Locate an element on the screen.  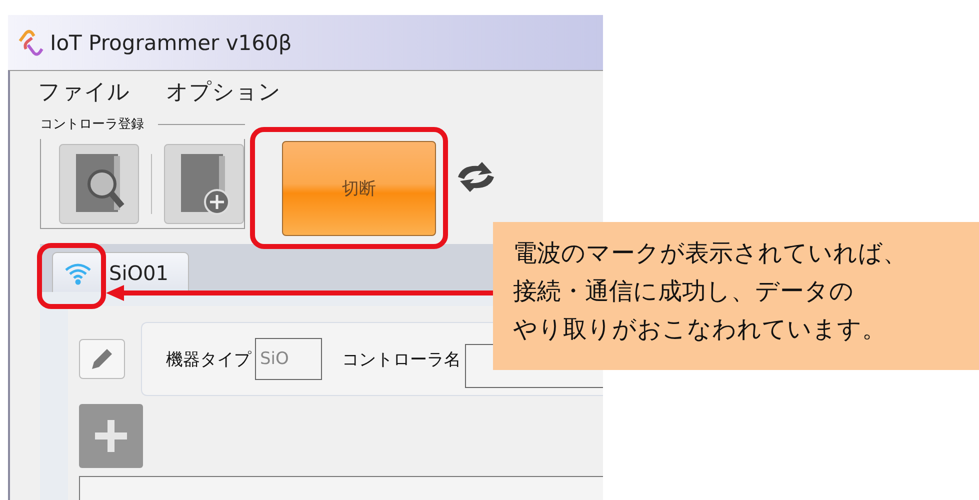
menu-item: オプション is located at coordinates (223, 92).